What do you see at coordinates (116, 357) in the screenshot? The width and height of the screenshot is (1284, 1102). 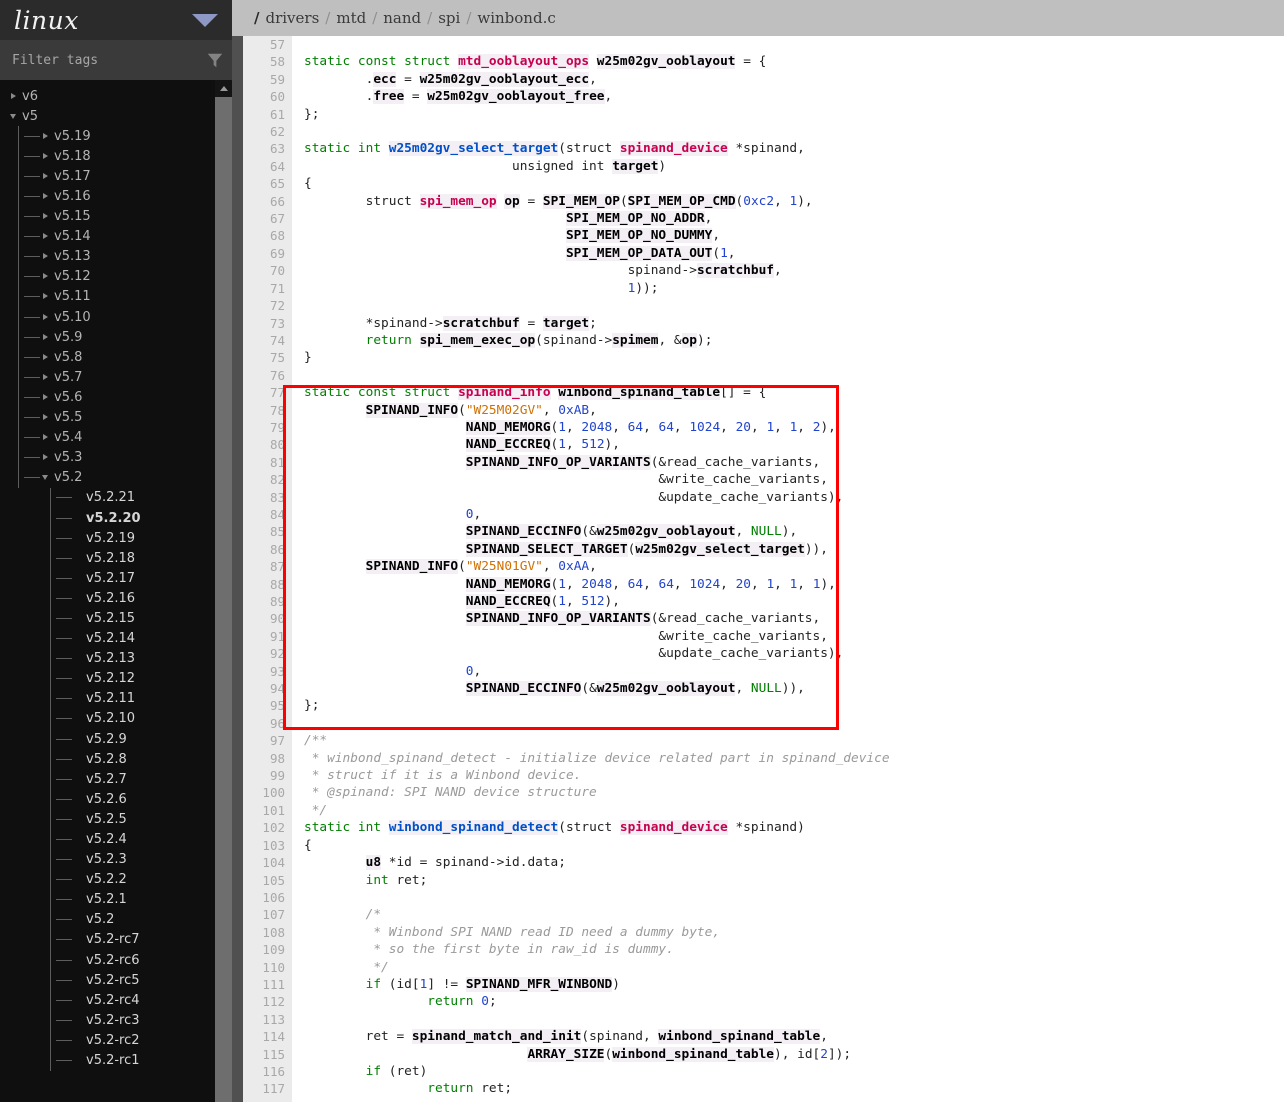 I see `tree-item-v5-8: v5.8` at bounding box center [116, 357].